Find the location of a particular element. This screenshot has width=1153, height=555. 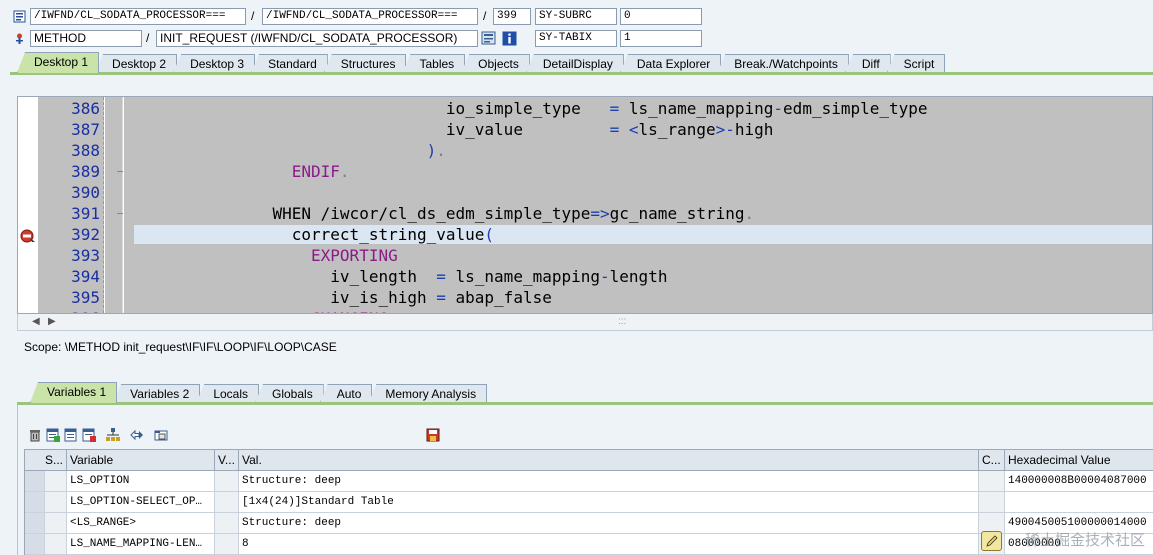

line-number: 391 is located at coordinates (85, 213).